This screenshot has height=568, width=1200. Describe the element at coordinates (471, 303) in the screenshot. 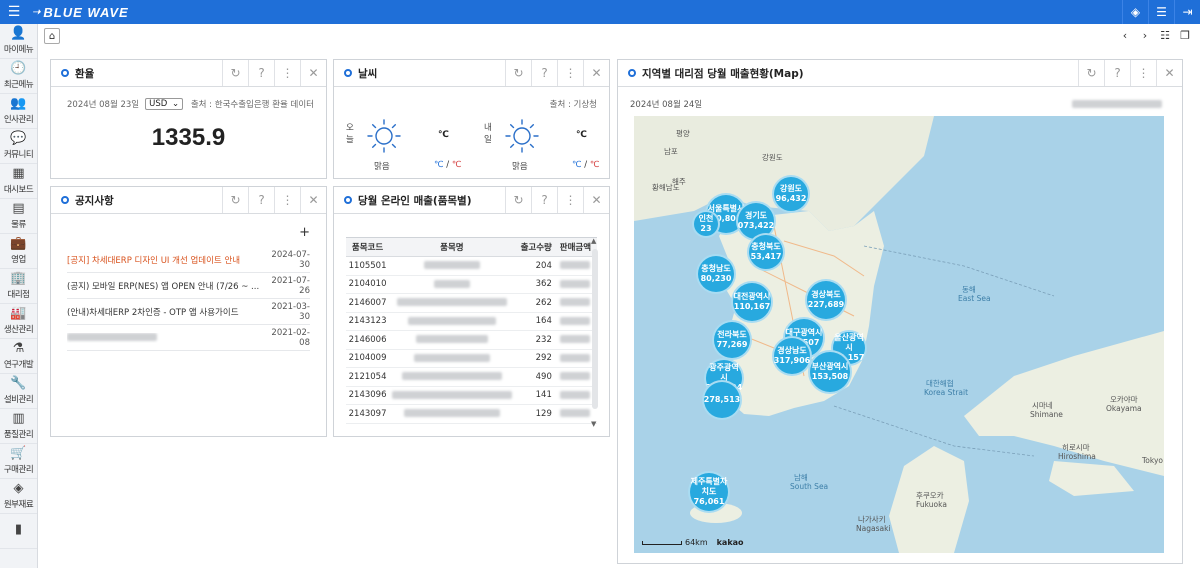

I see `table-row: 2146007 262` at that location.